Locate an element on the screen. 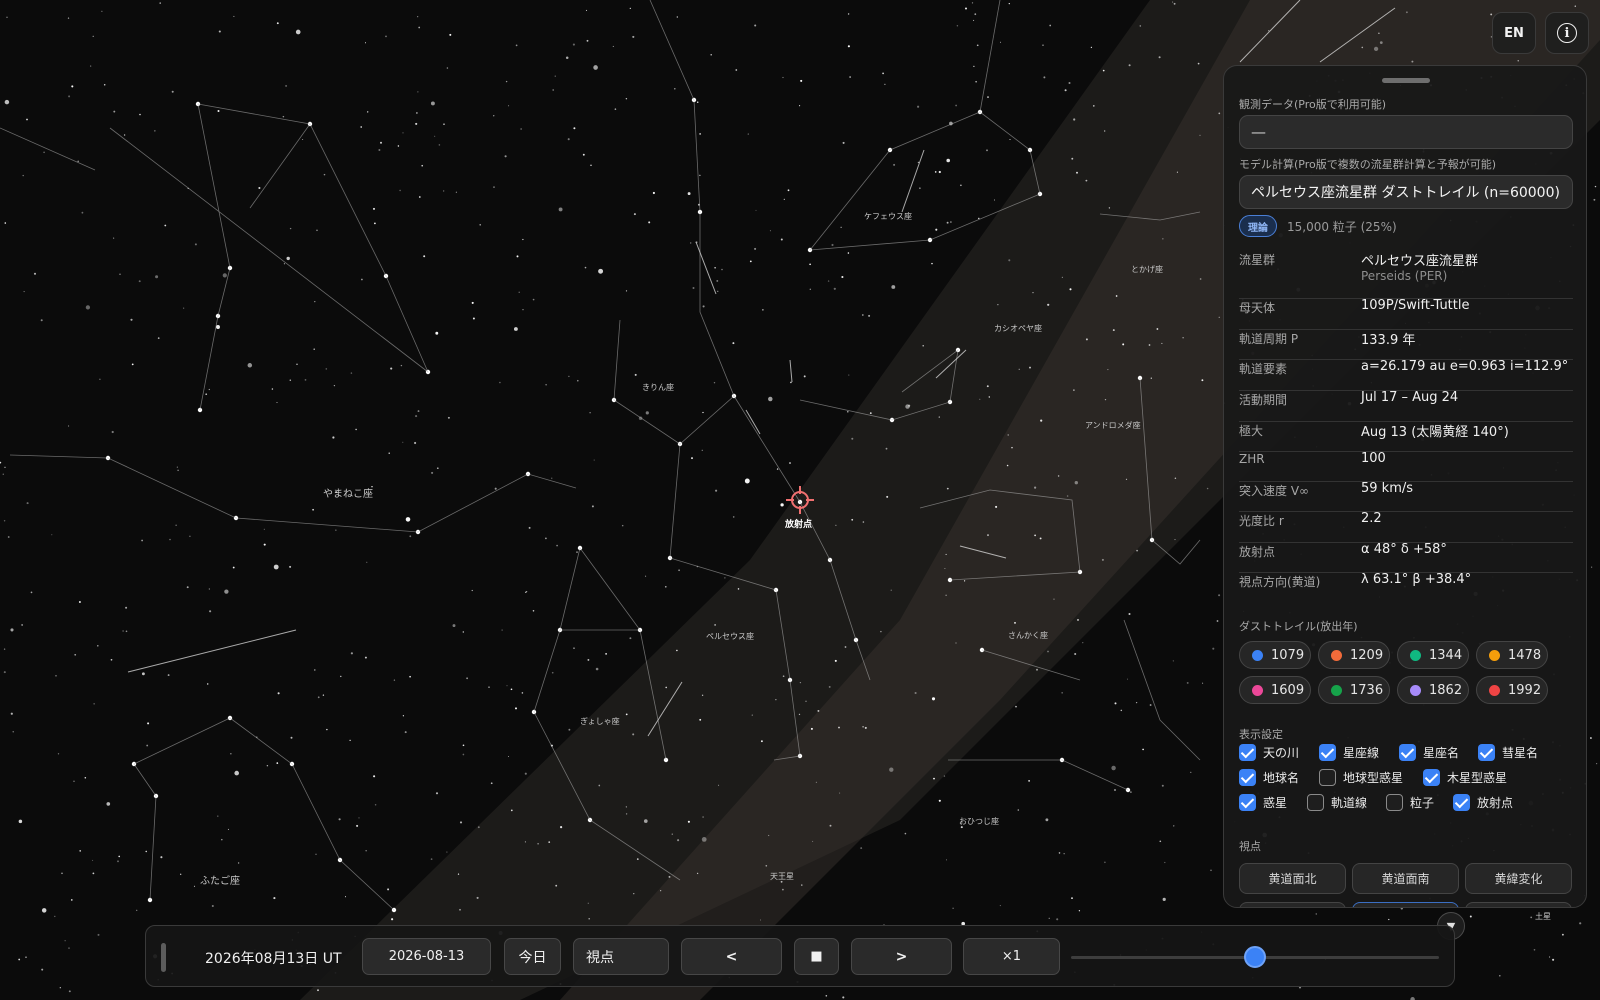  info-button: i is located at coordinates (1567, 33).